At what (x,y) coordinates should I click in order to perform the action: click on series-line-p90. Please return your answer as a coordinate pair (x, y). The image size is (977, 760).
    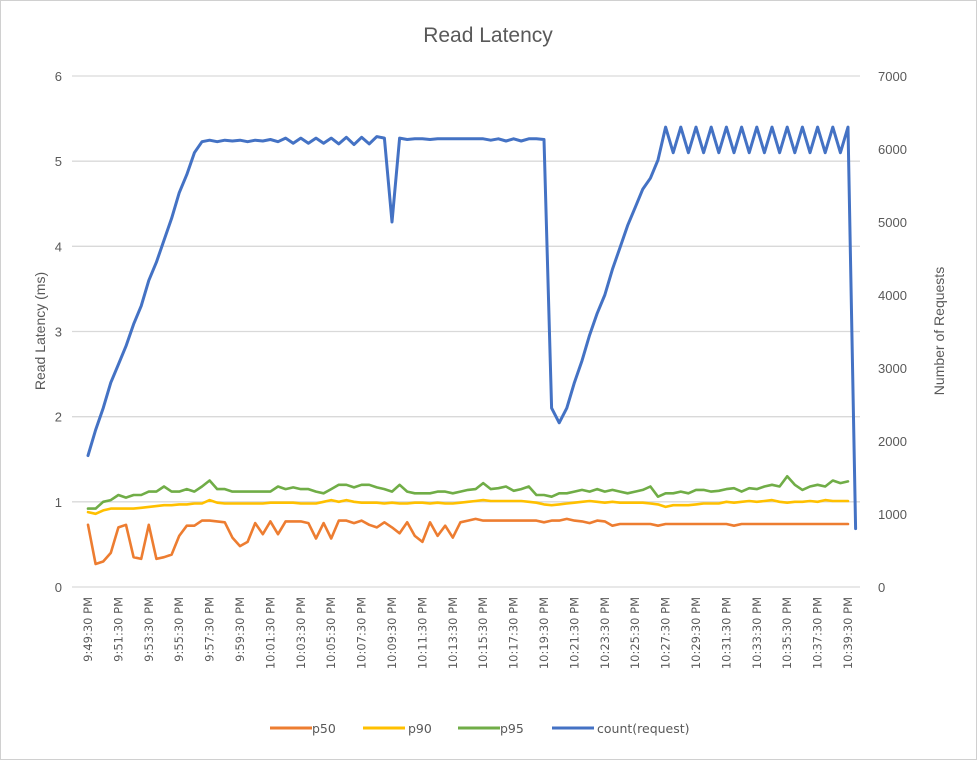
    Looking at the image, I should click on (468, 507).